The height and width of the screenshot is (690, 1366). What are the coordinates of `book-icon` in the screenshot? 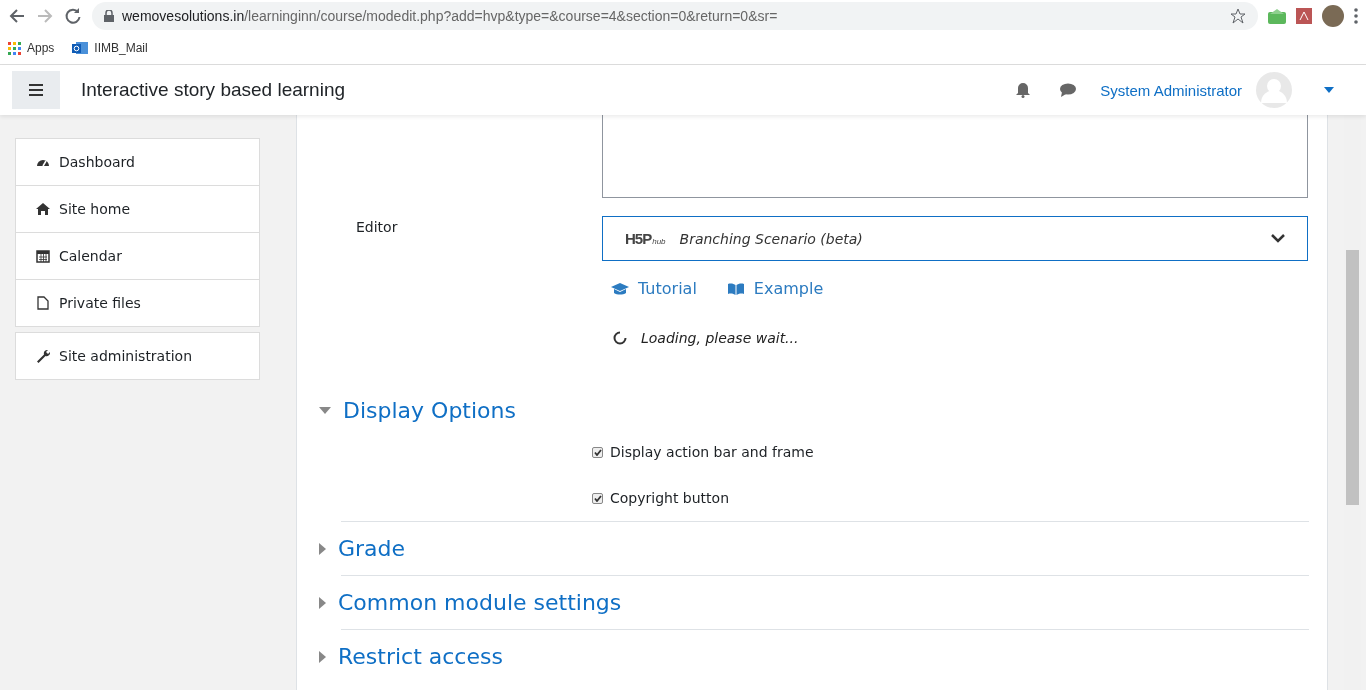 It's located at (735, 288).